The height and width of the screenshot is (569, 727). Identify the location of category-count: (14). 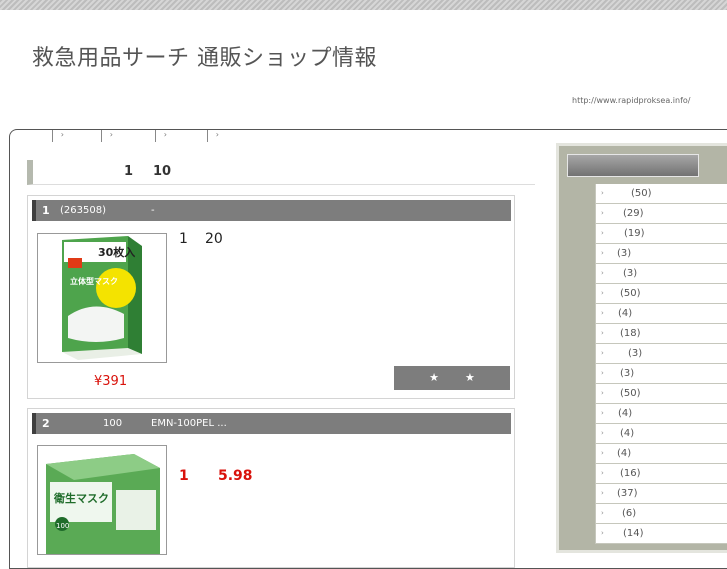
(633, 533).